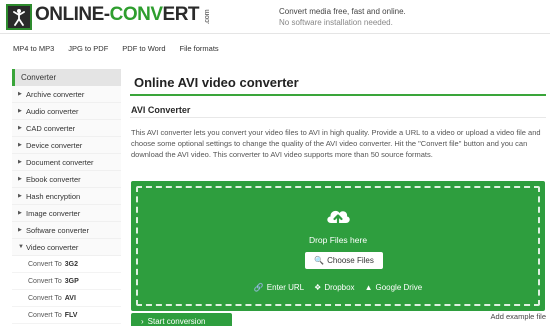  What do you see at coordinates (19, 17) in the screenshot?
I see `logo-figure-icon` at bounding box center [19, 17].